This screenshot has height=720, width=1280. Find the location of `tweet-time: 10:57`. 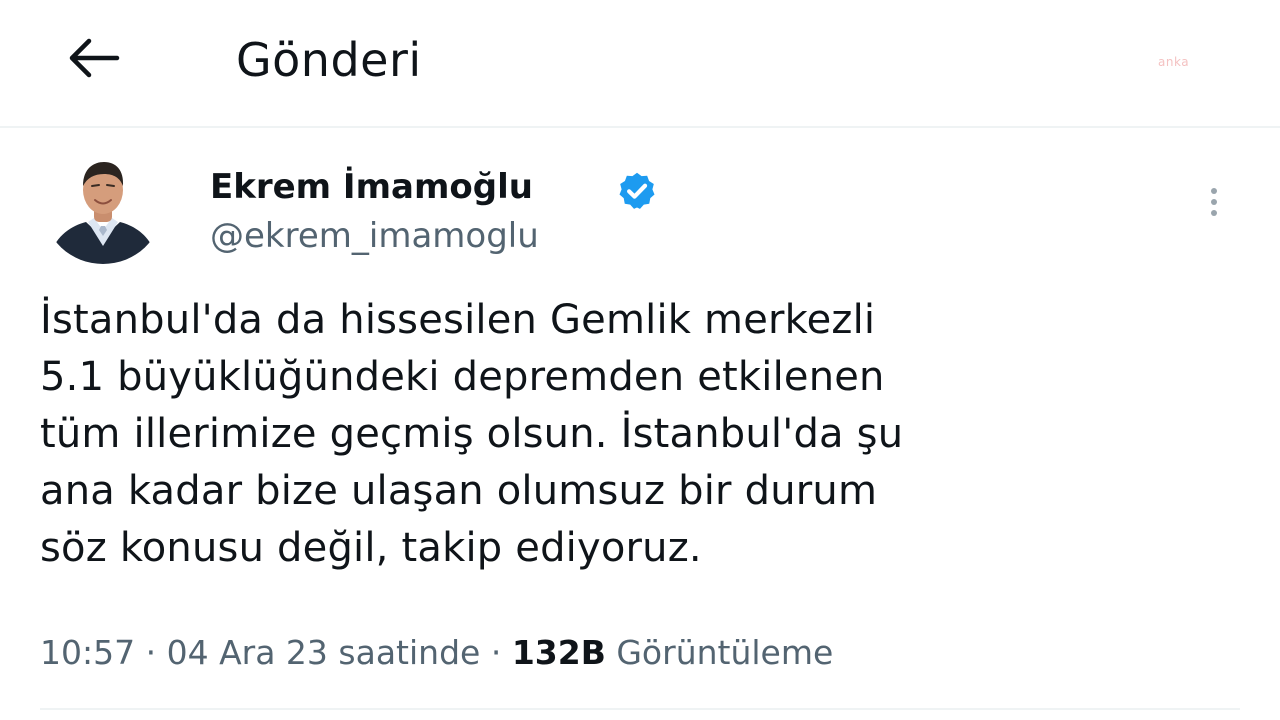

tweet-time: 10:57 is located at coordinates (87, 652).